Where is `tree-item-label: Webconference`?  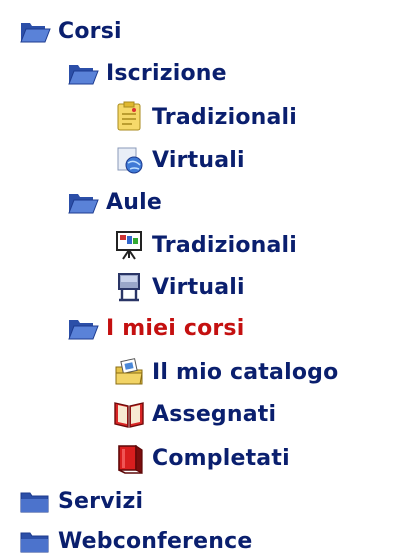 tree-item-label: Webconference is located at coordinates (155, 541).